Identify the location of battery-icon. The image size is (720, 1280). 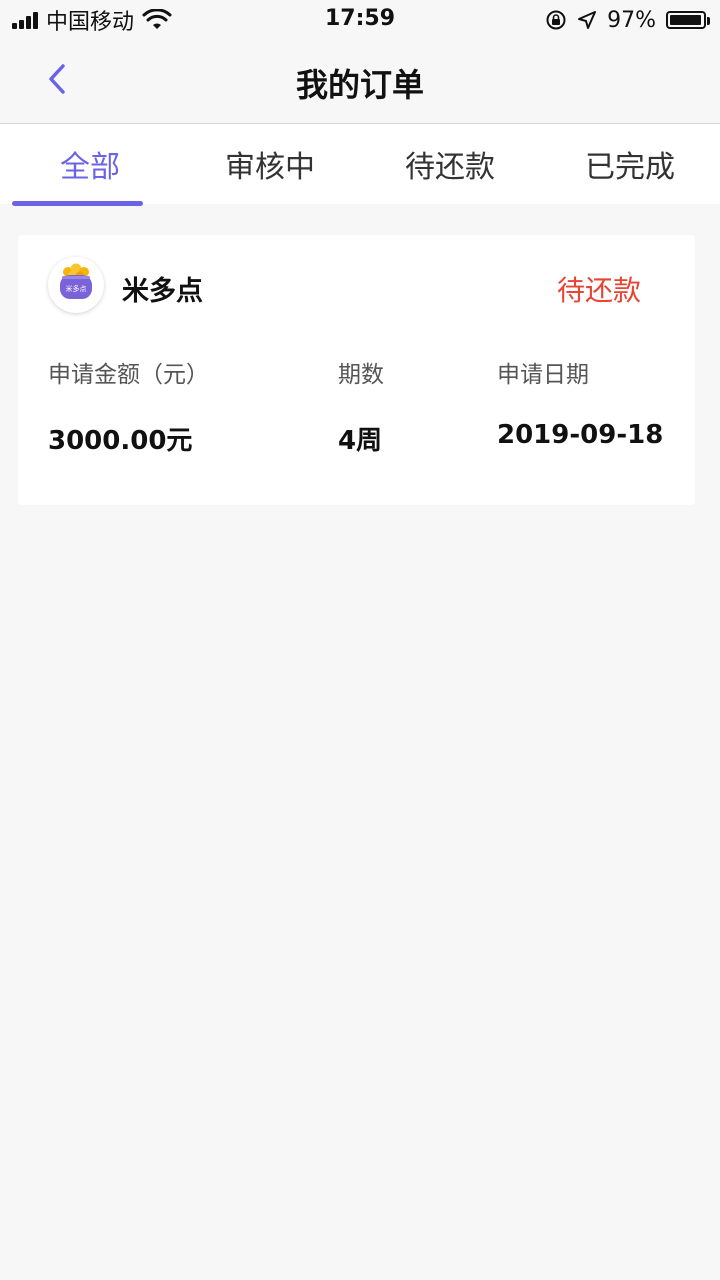
(688, 20).